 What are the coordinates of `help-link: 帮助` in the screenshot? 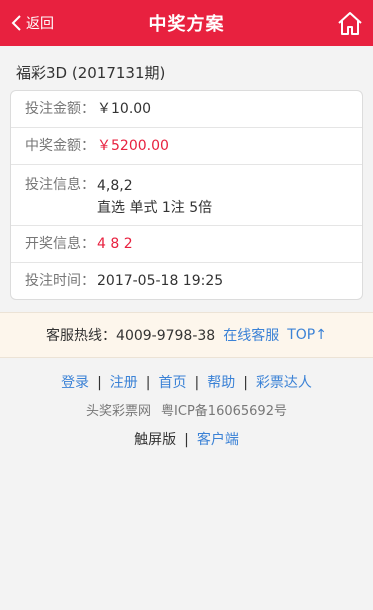 It's located at (221, 383).